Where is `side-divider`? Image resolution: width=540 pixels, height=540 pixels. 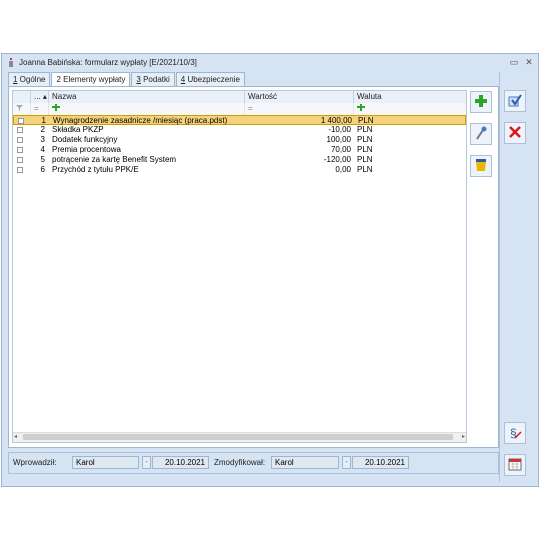
side-divider is located at coordinates (499, 277).